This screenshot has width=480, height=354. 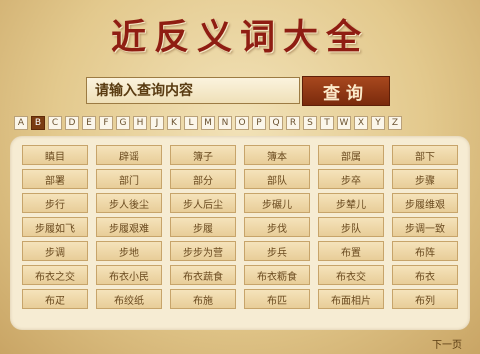 I want to click on letter-w: W, so click(x=344, y=123).